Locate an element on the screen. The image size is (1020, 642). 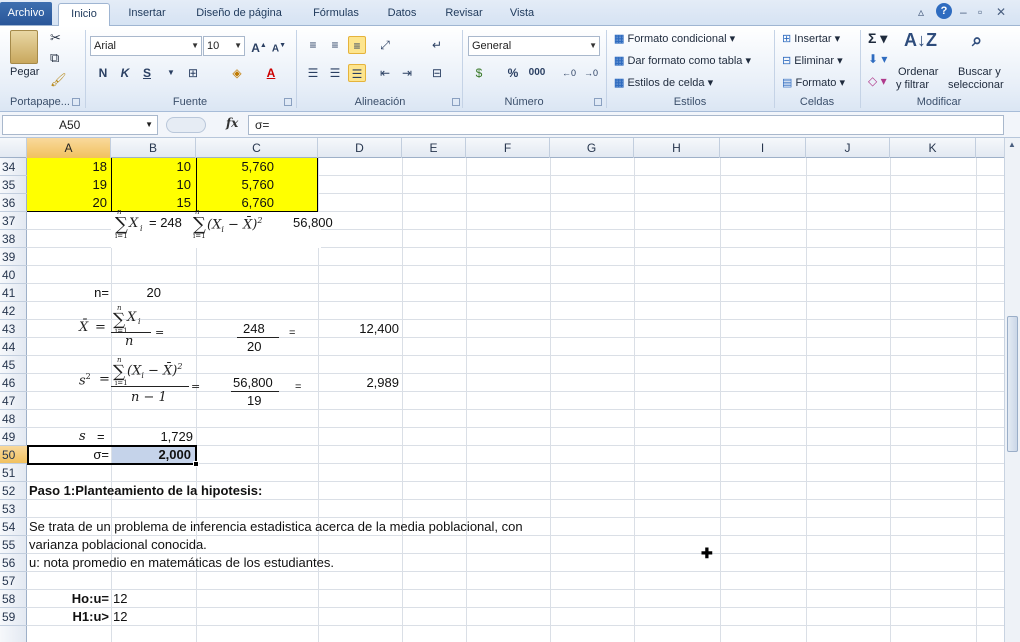
clear-icon: ◇ ▾ is located at coordinates (877, 81).